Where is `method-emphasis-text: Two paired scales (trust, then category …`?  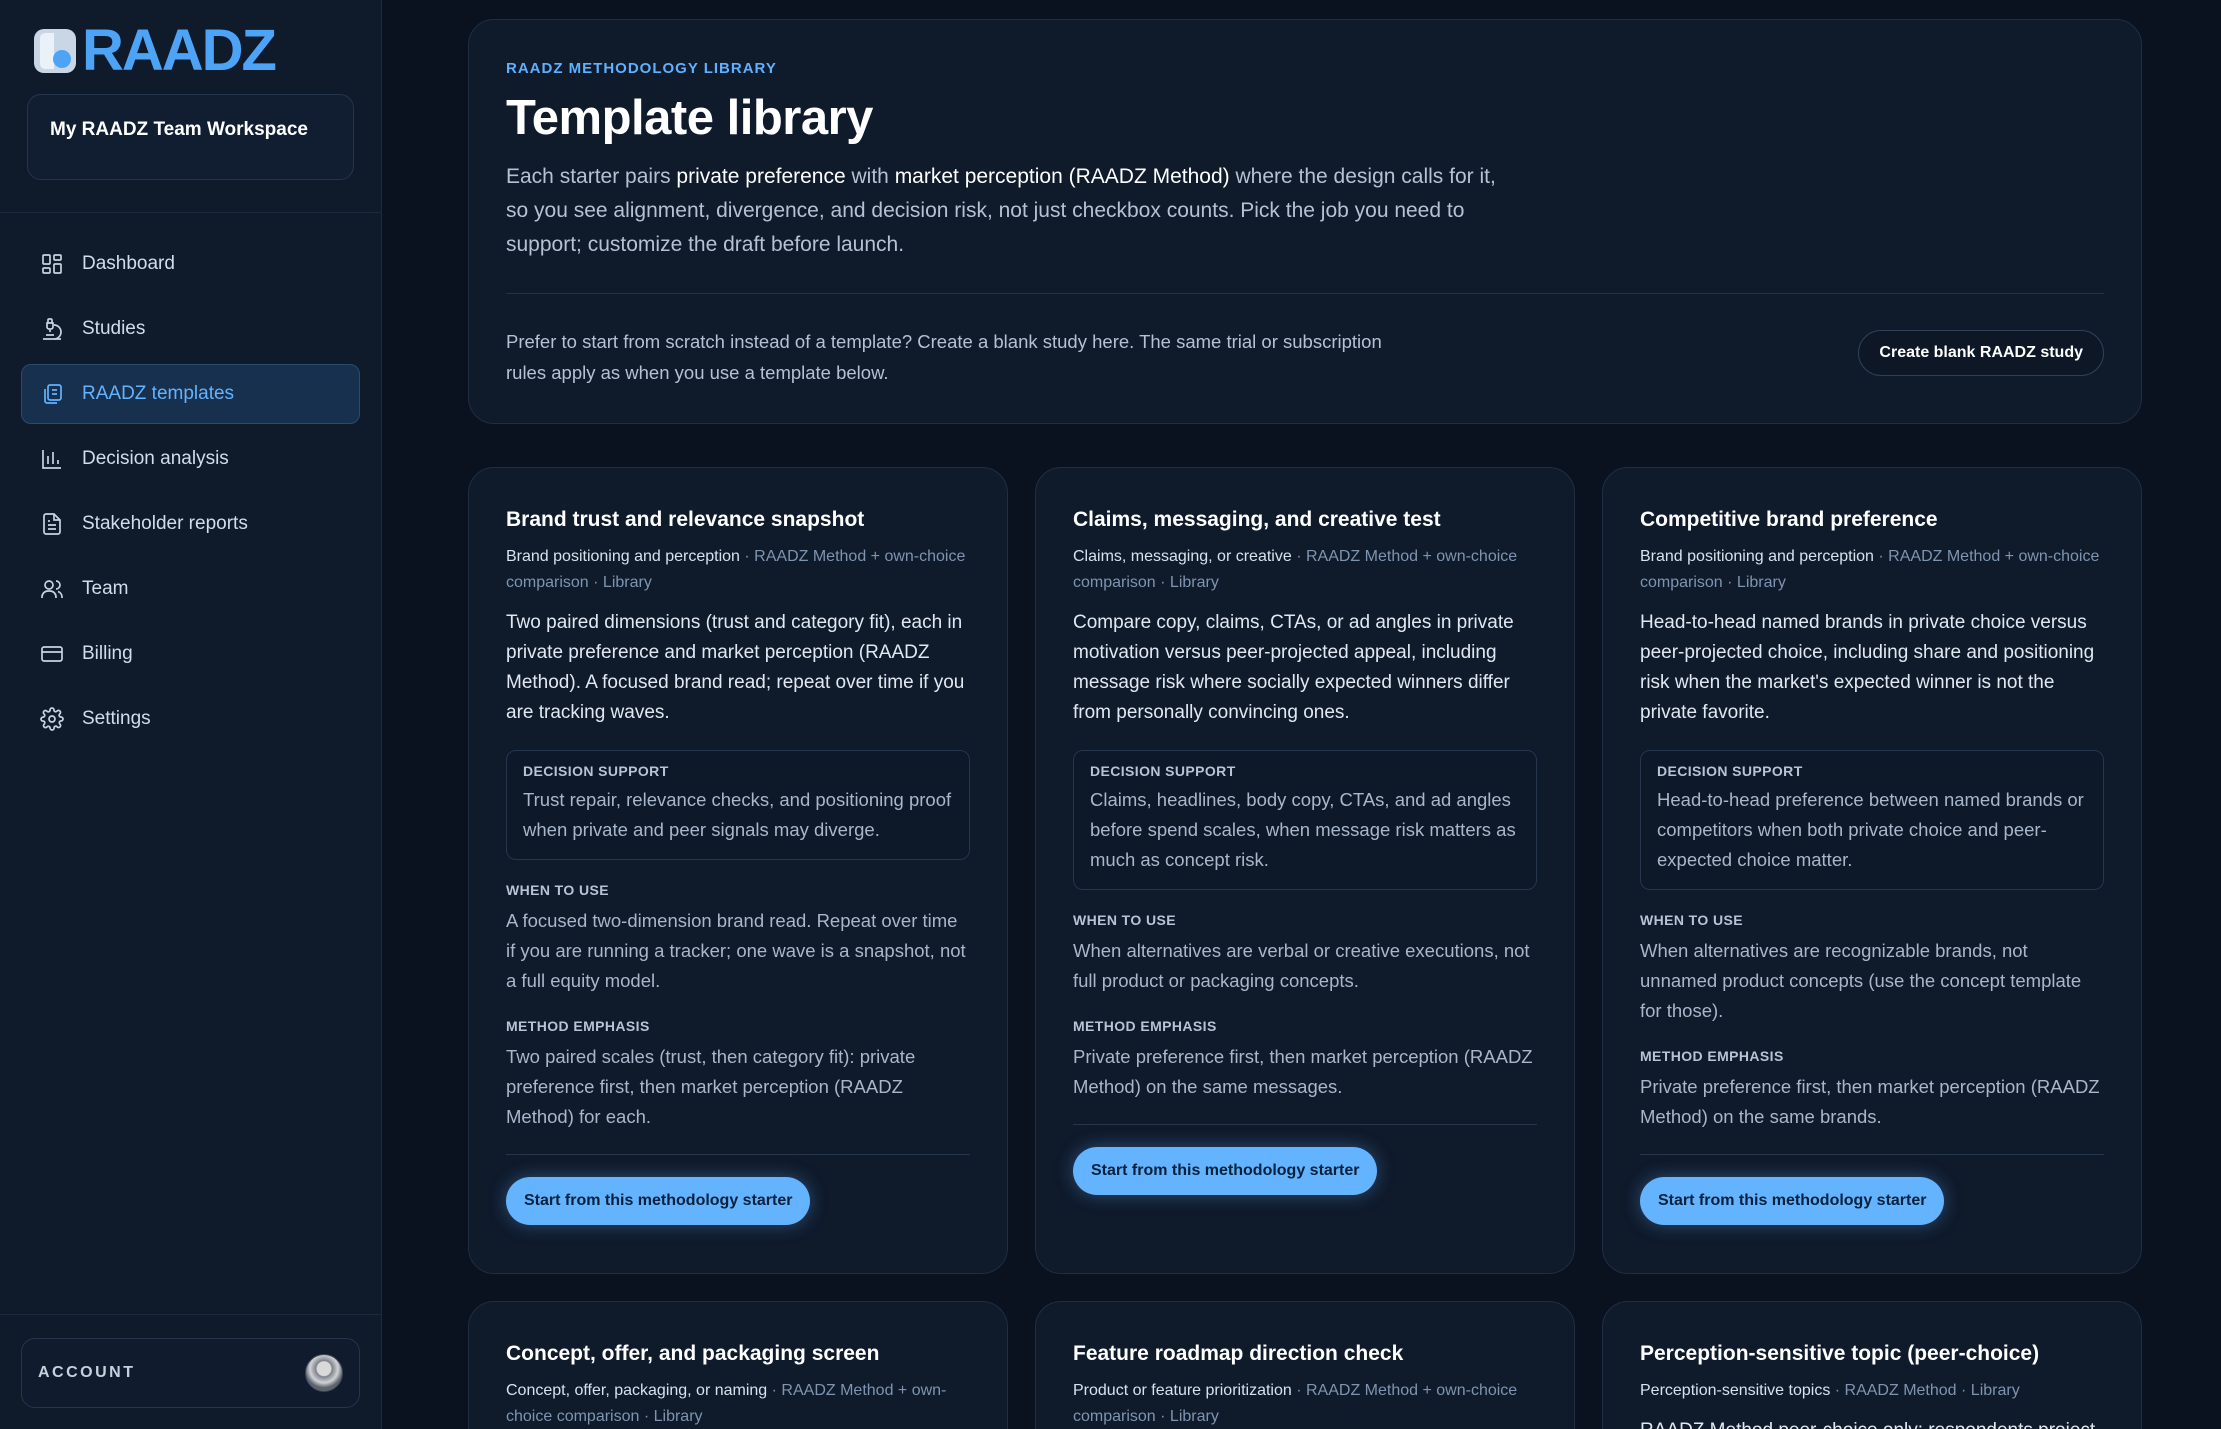 method-emphasis-text: Two paired scales (trust, then category … is located at coordinates (711, 1086).